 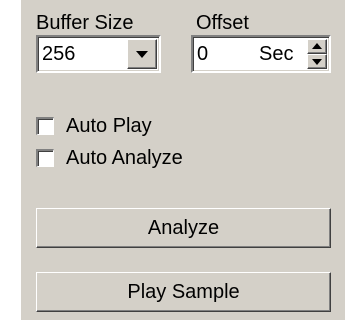 I want to click on play-sample-button: Play Sample, so click(x=183, y=292).